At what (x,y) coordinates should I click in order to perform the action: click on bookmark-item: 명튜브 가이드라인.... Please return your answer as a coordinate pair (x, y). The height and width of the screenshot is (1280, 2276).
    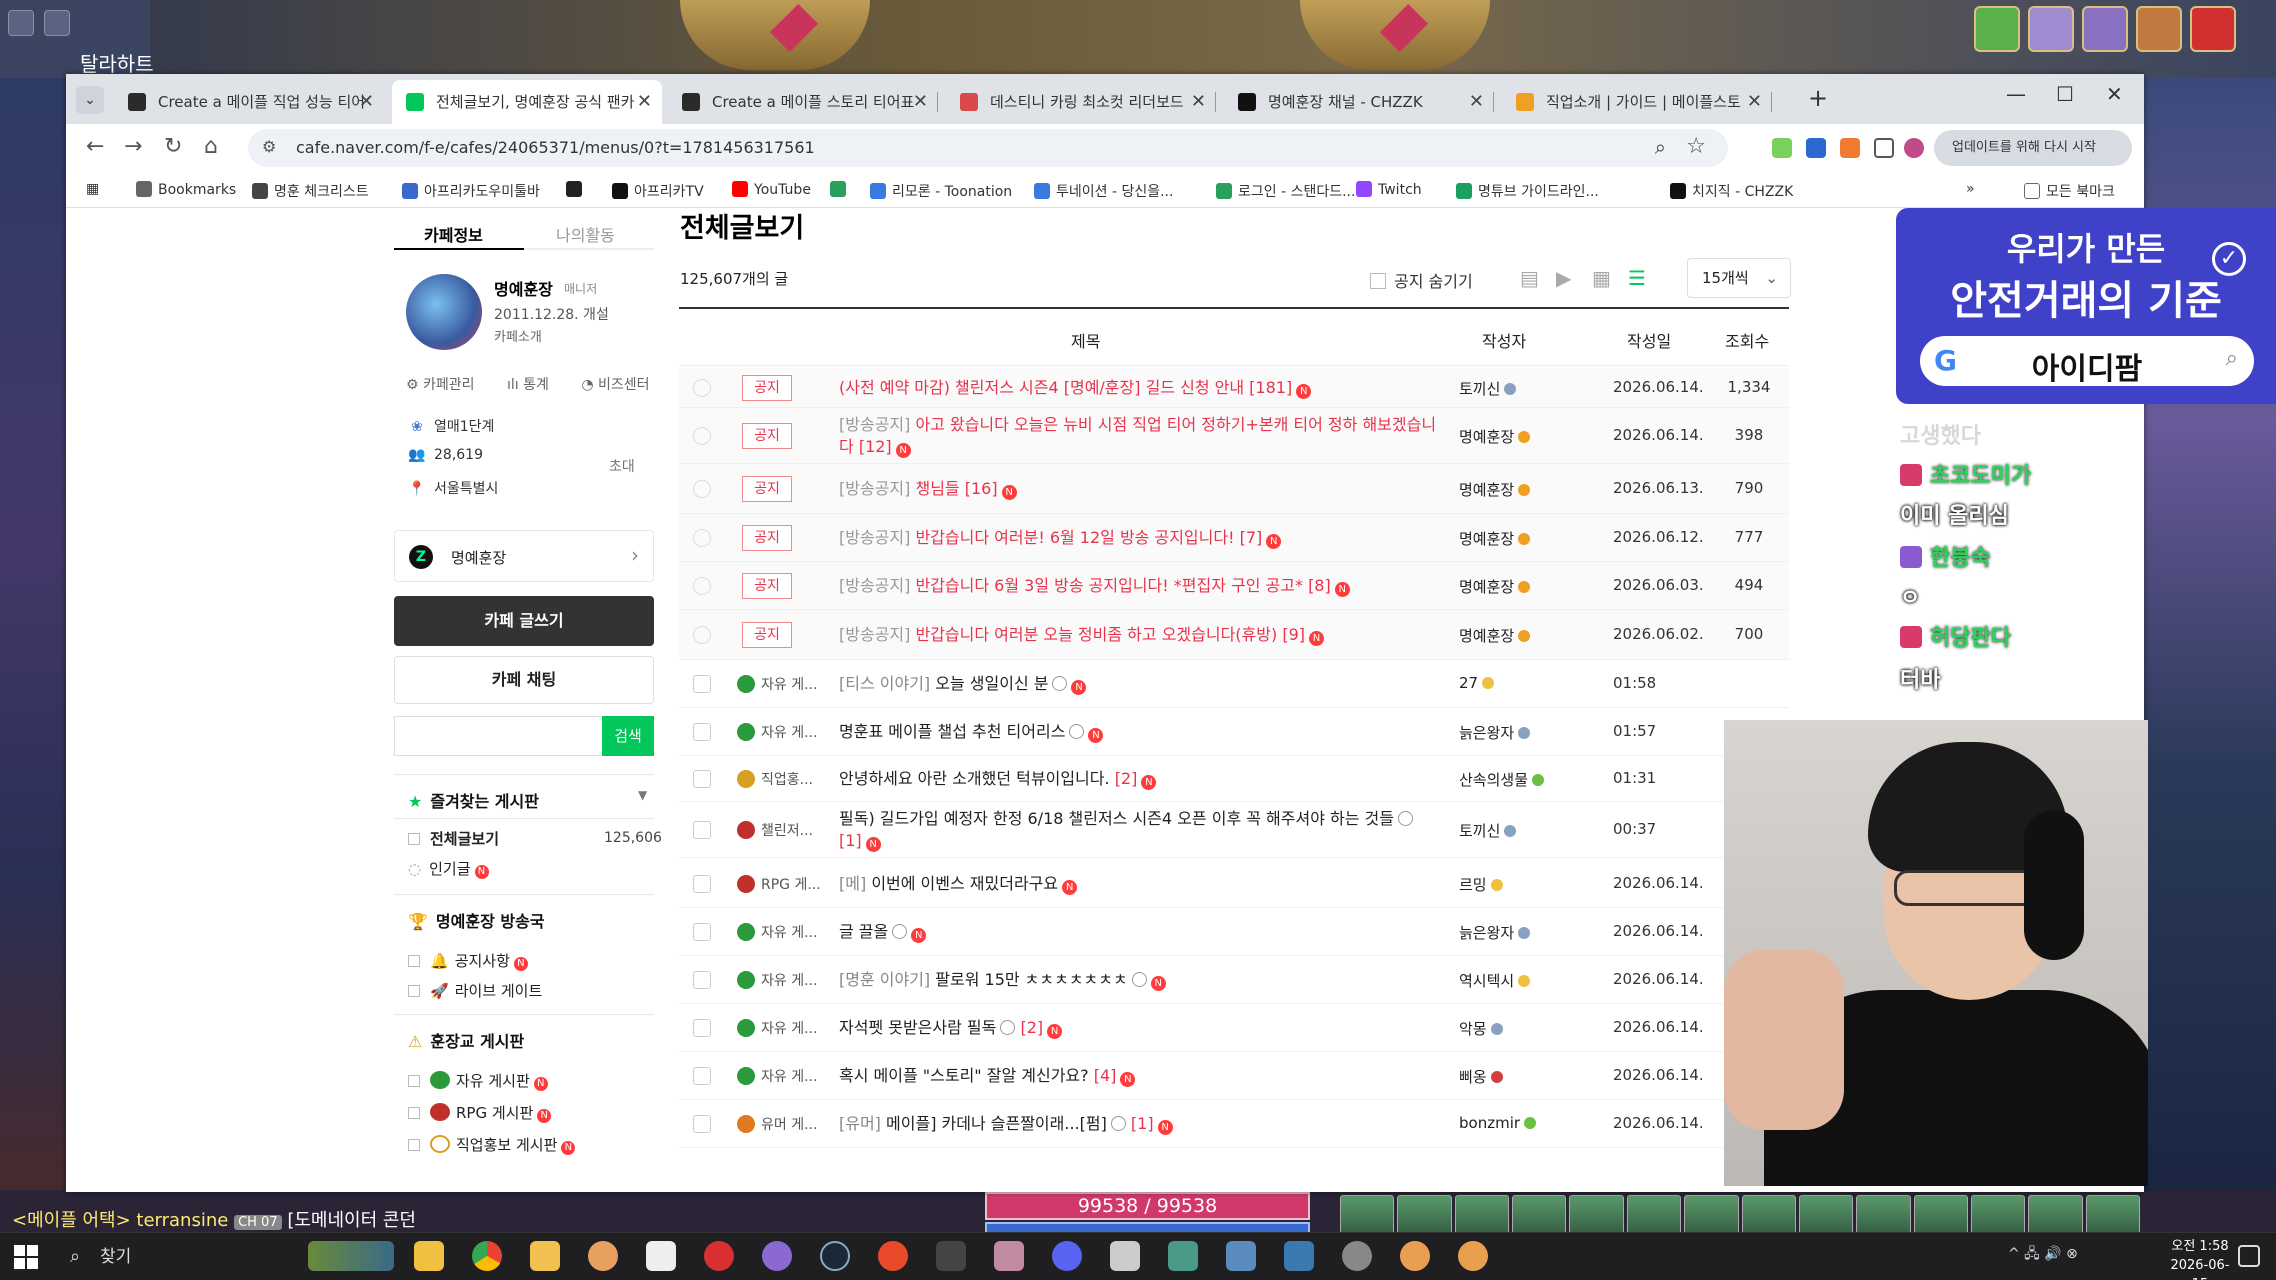
    Looking at the image, I should click on (1527, 191).